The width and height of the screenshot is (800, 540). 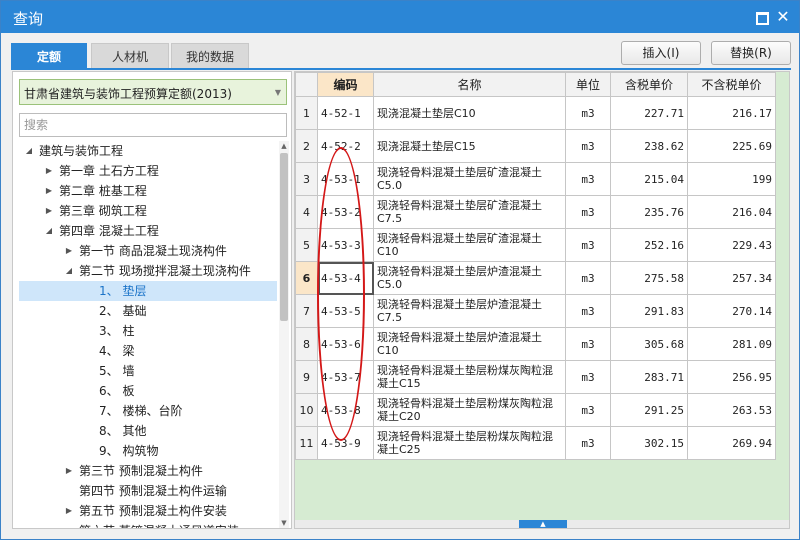 What do you see at coordinates (469, 443) in the screenshot?
I see `name-cell: 现浇轻骨料混凝土垫层粉煤灰陶粒混凝土C25` at bounding box center [469, 443].